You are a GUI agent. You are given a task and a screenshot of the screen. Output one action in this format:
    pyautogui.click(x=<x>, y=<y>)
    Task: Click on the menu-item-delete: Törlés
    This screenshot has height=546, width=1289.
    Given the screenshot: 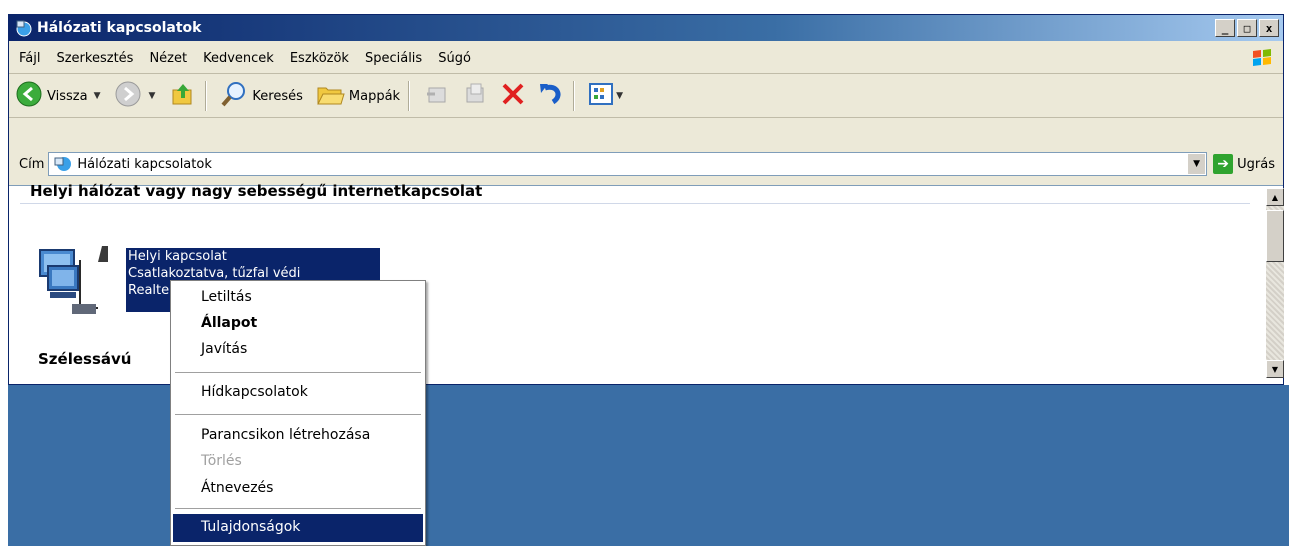 What is the action you would take?
    pyautogui.click(x=221, y=461)
    